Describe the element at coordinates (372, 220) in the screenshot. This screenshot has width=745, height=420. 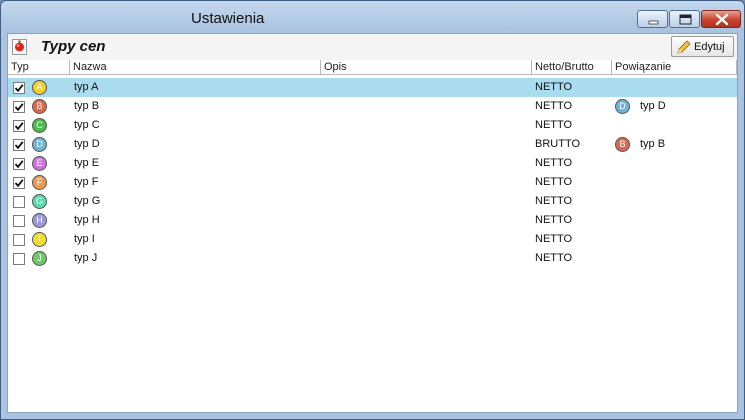
I see `table-row: Htyp H NETTO` at that location.